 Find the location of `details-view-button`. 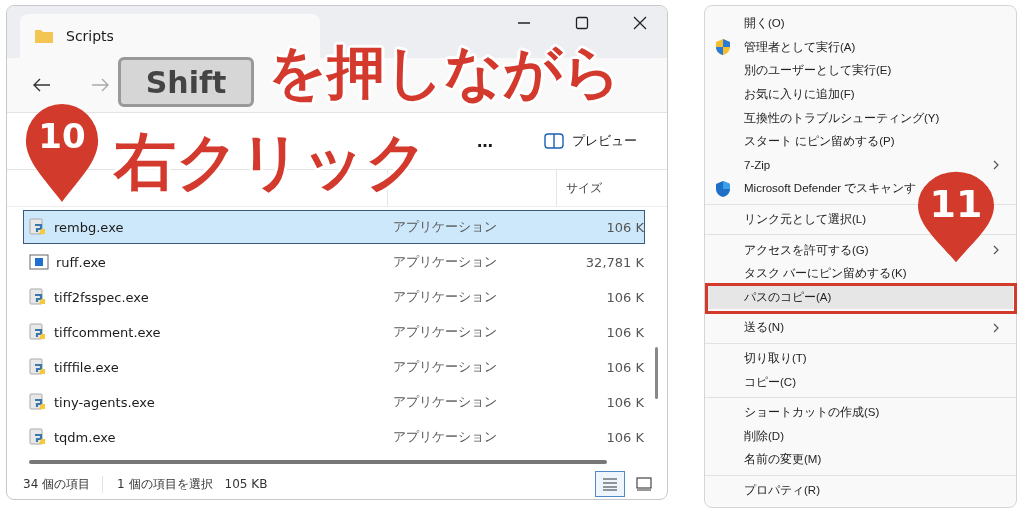

details-view-button is located at coordinates (610, 484).